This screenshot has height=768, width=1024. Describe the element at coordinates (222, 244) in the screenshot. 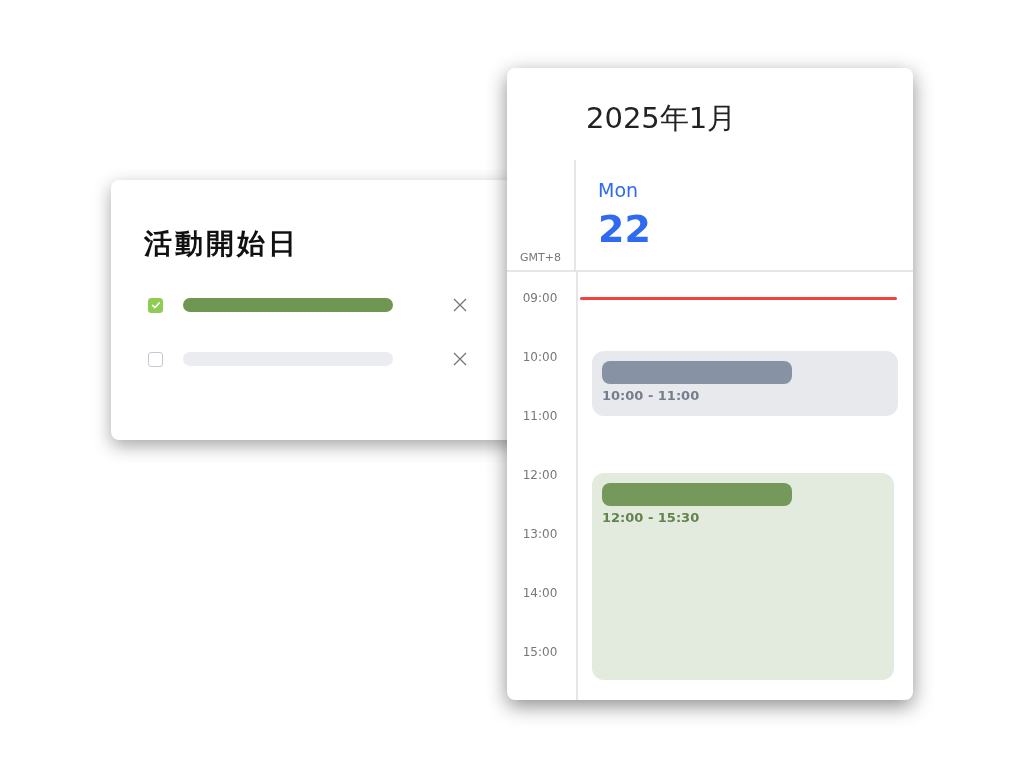

I see `card-title: 活動開始日` at that location.